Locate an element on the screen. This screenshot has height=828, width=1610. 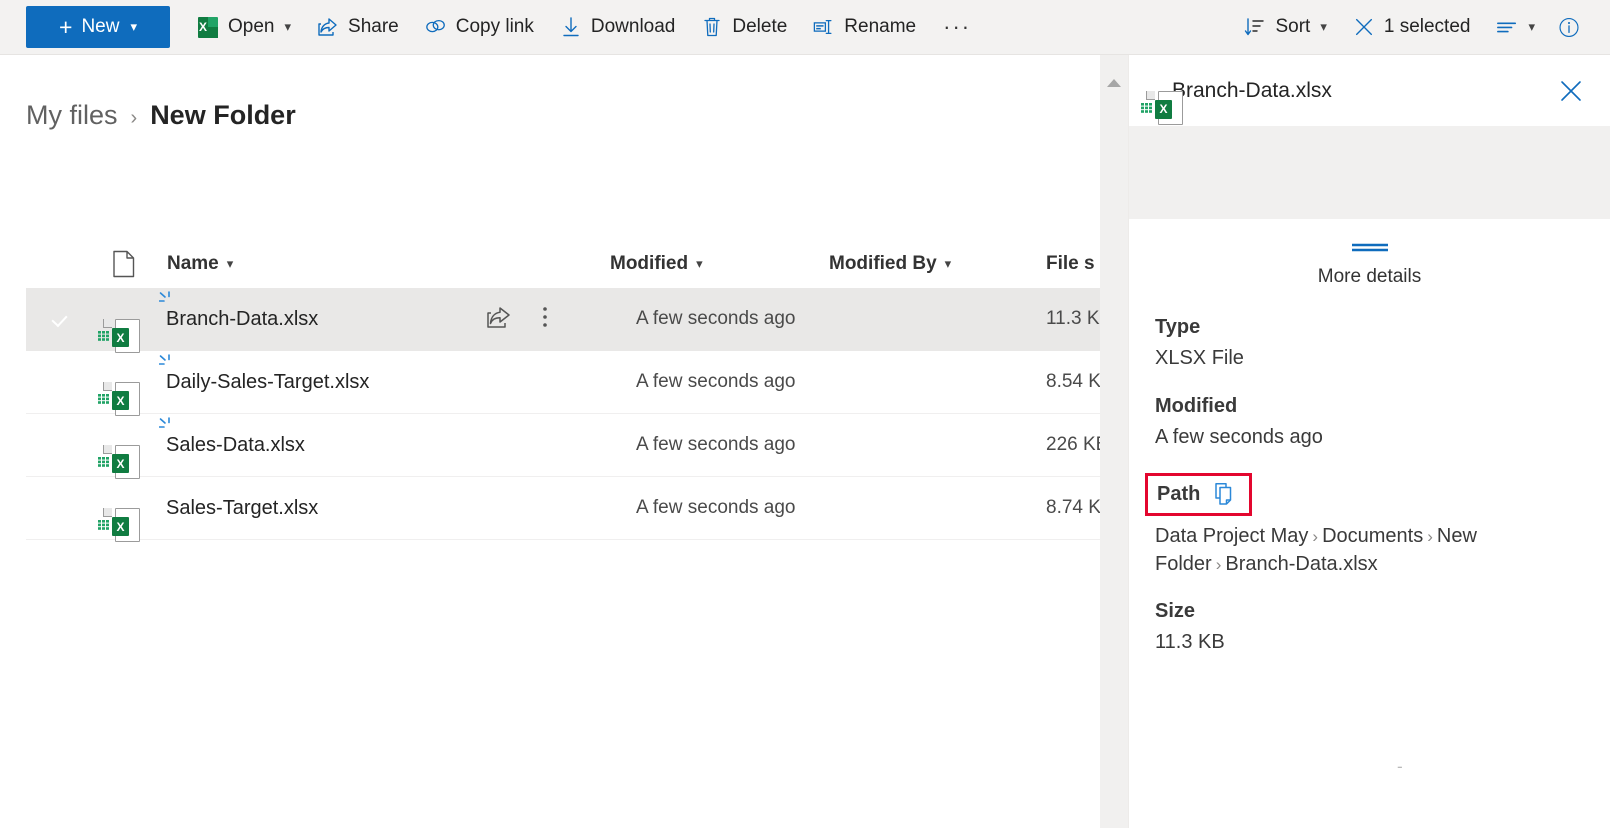
file-name-link: Daily-Sales-Target.xlsx is located at coordinates (264, 373).